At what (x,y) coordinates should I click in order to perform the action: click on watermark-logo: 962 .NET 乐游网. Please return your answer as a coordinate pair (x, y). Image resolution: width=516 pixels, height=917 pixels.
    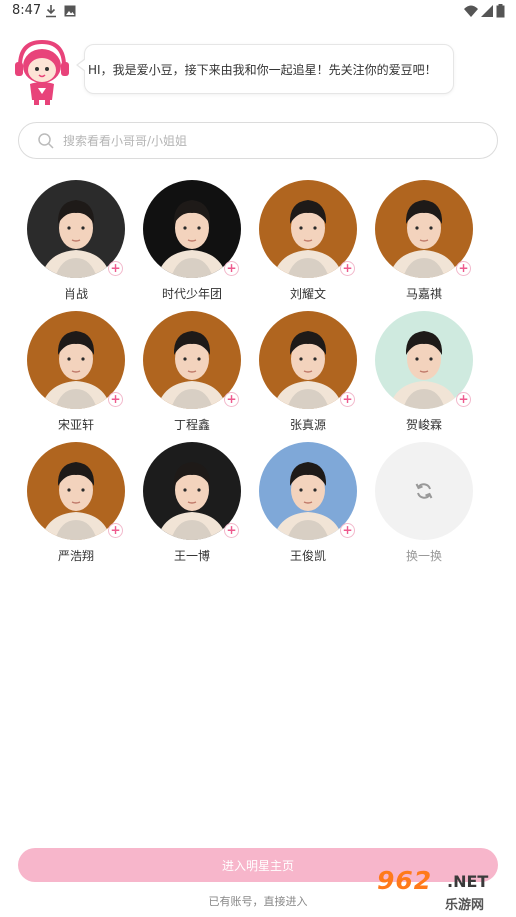
    Looking at the image, I should click on (444, 890).